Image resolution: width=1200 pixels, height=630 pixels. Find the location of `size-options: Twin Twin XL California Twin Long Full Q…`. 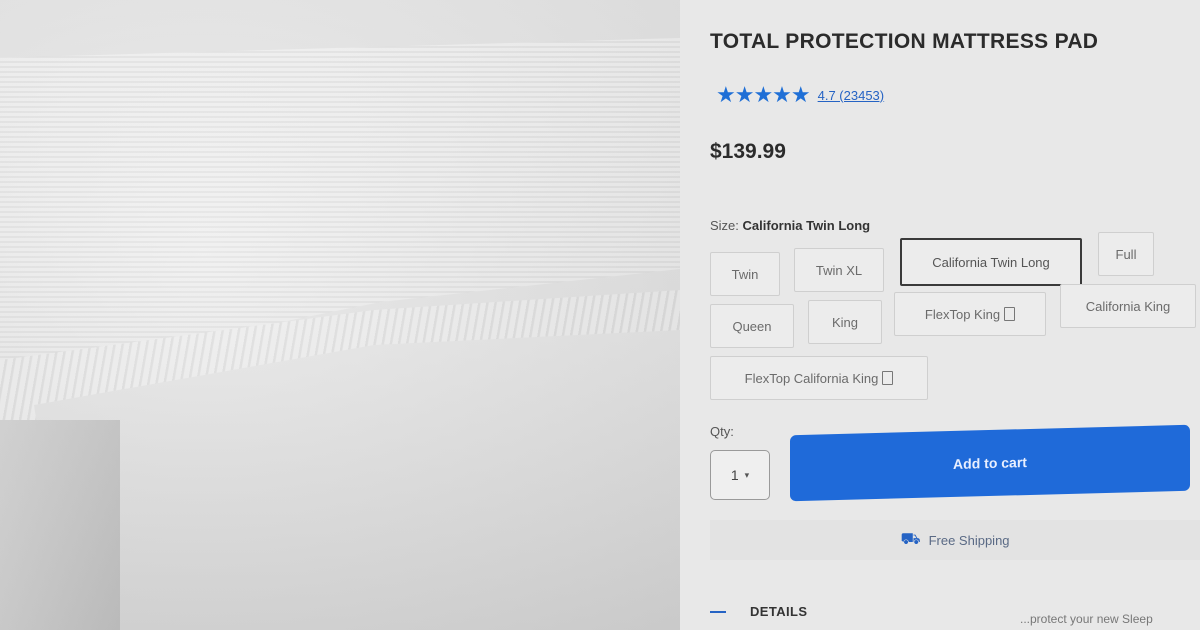

size-options: Twin Twin XL California Twin Long Full Q… is located at coordinates (955, 323).